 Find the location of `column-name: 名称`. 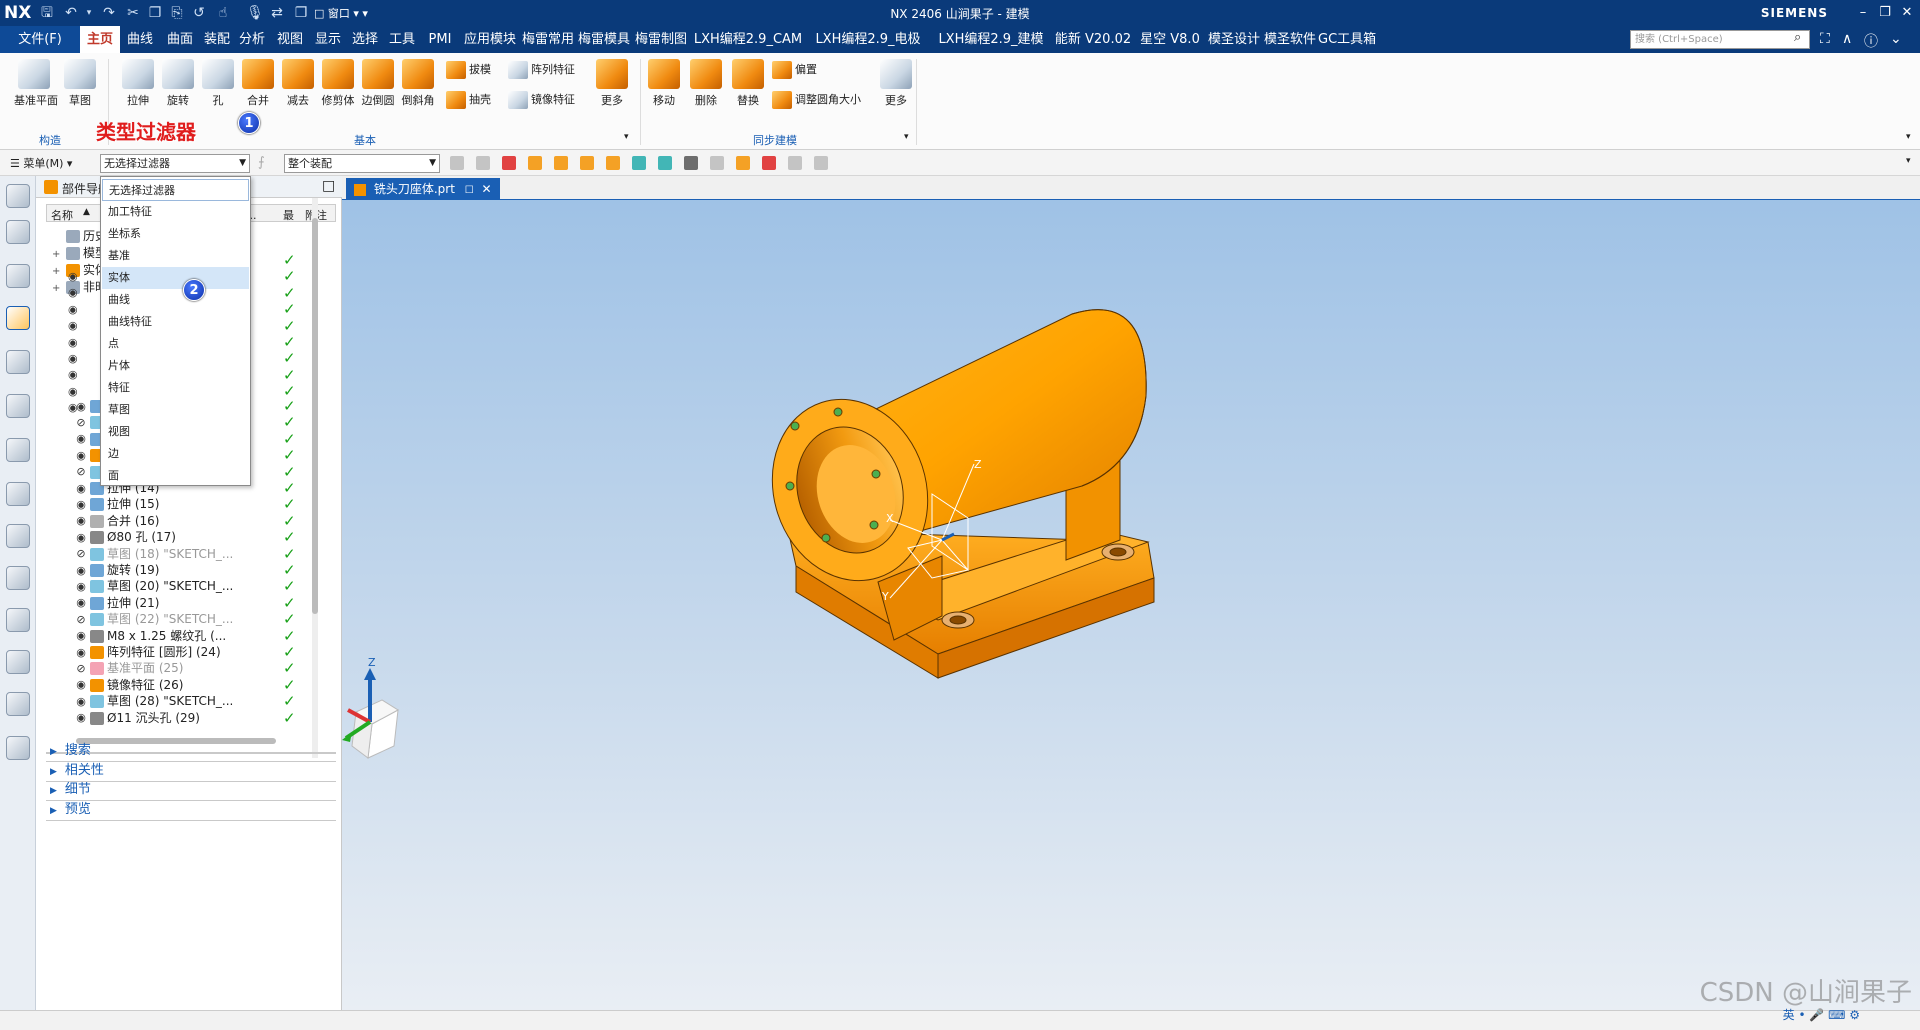

column-name: 名称 is located at coordinates (62, 215).